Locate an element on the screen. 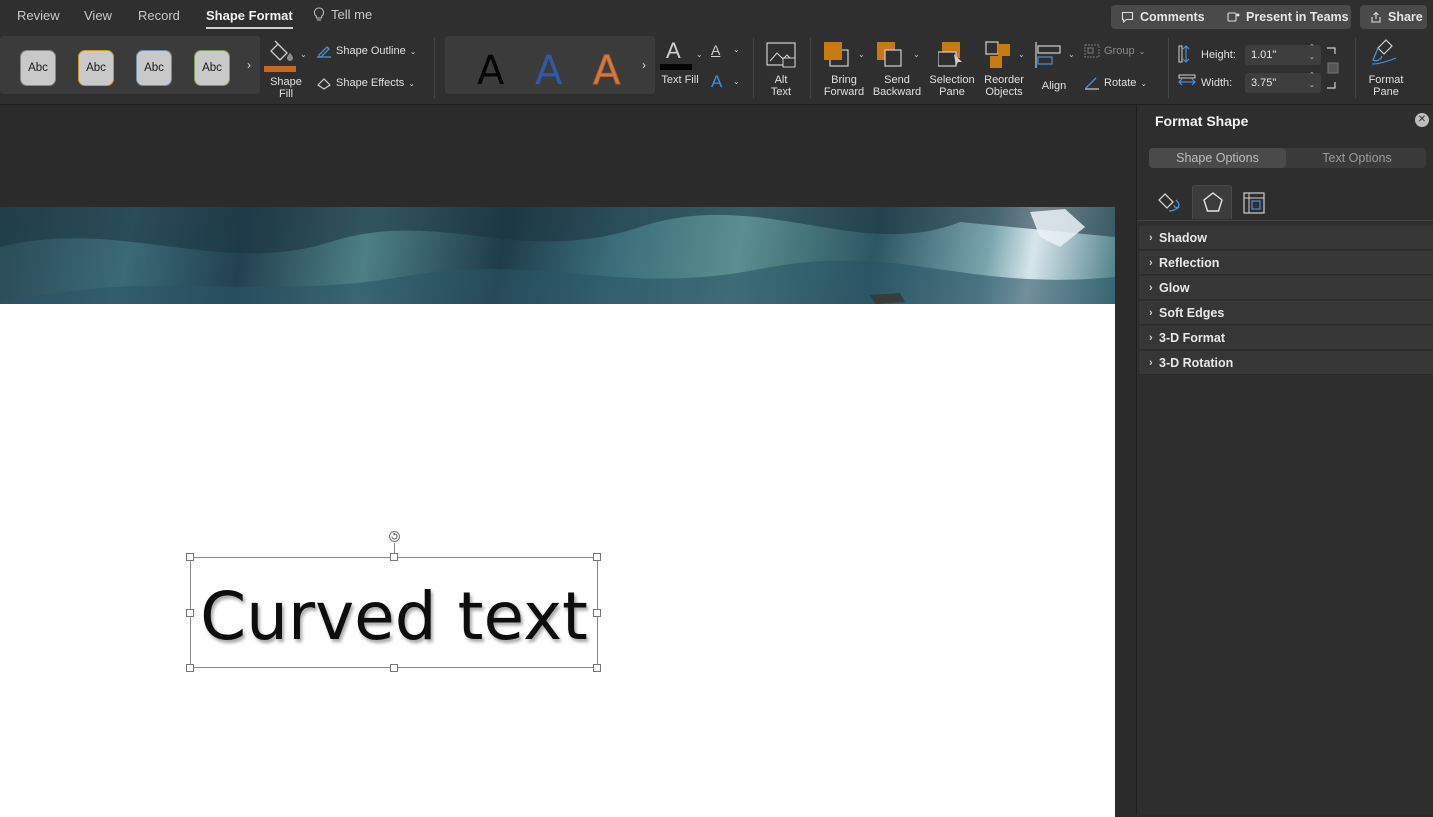 The image size is (1433, 817). paint-bucket-icon is located at coordinates (281, 50).